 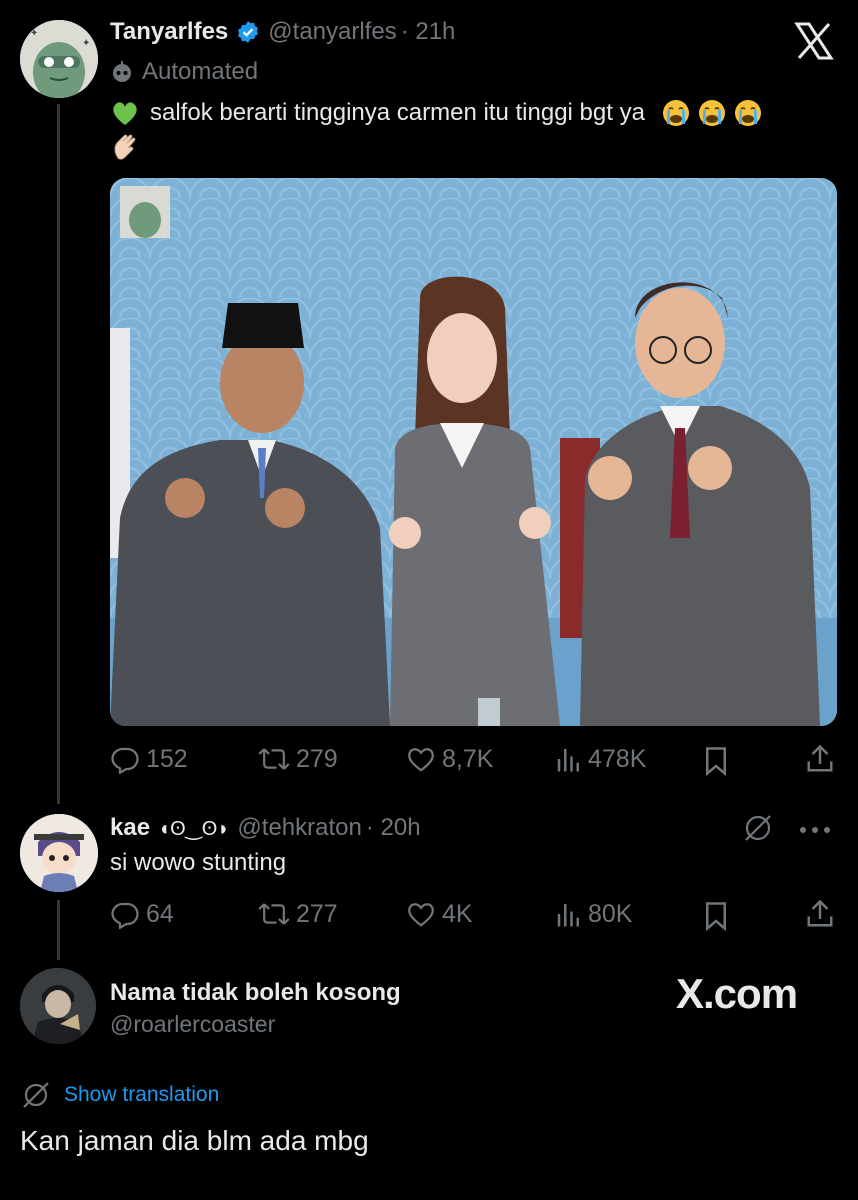 I want to click on avatar-photo, so click(x=58, y=1006).